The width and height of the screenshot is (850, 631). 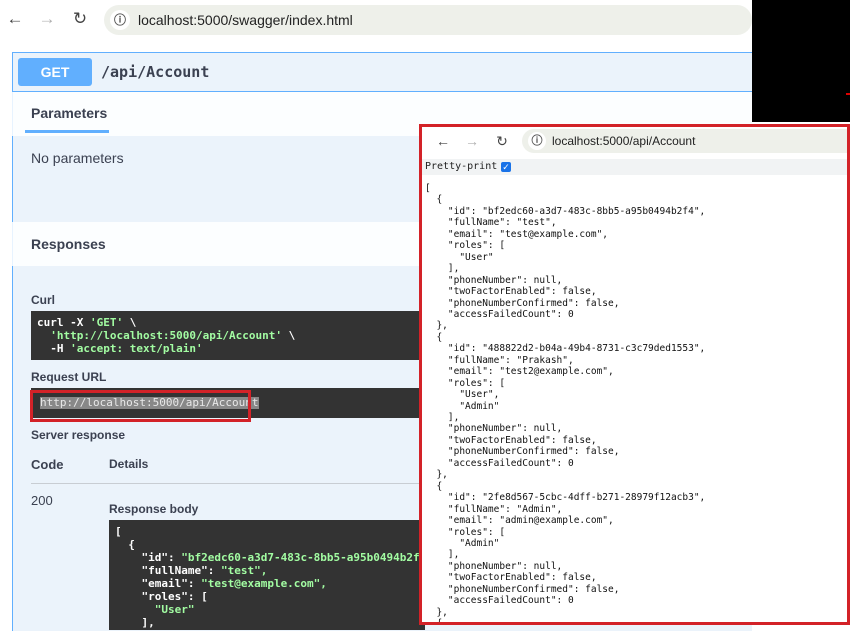 What do you see at coordinates (125, 544) in the screenshot?
I see `response-body-line: {` at bounding box center [125, 544].